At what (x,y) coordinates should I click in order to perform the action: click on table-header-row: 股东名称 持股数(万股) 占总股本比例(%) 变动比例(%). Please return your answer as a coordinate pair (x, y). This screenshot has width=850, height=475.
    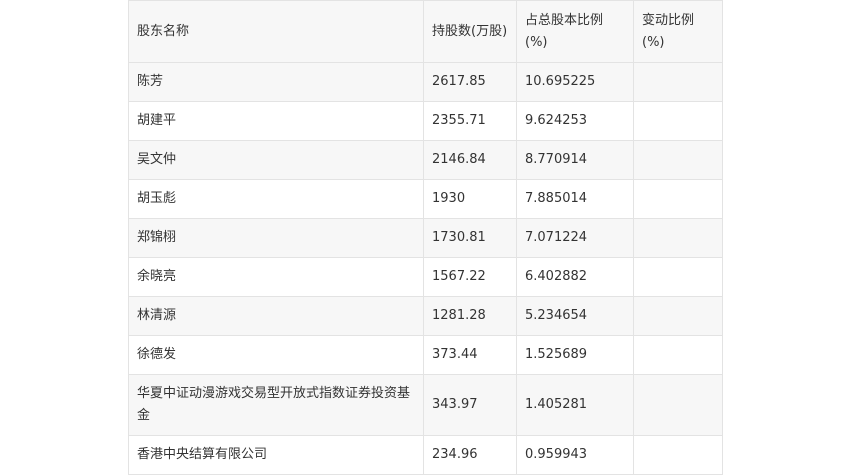
    Looking at the image, I should click on (425, 31).